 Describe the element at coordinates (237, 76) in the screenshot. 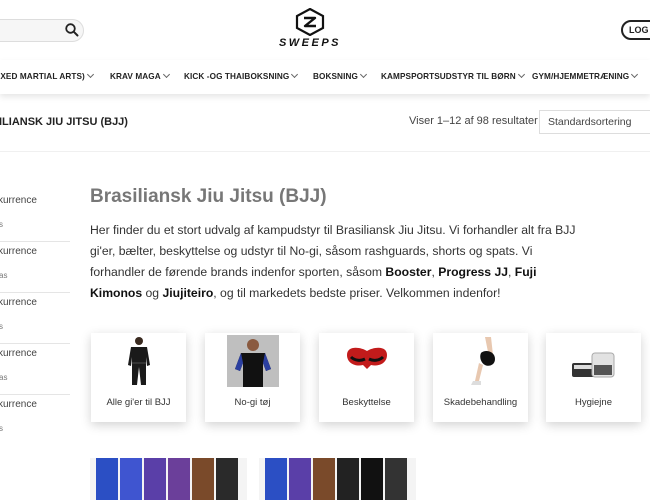

I see `nav-item-label: KICK -OG THAIBOKSNING` at that location.